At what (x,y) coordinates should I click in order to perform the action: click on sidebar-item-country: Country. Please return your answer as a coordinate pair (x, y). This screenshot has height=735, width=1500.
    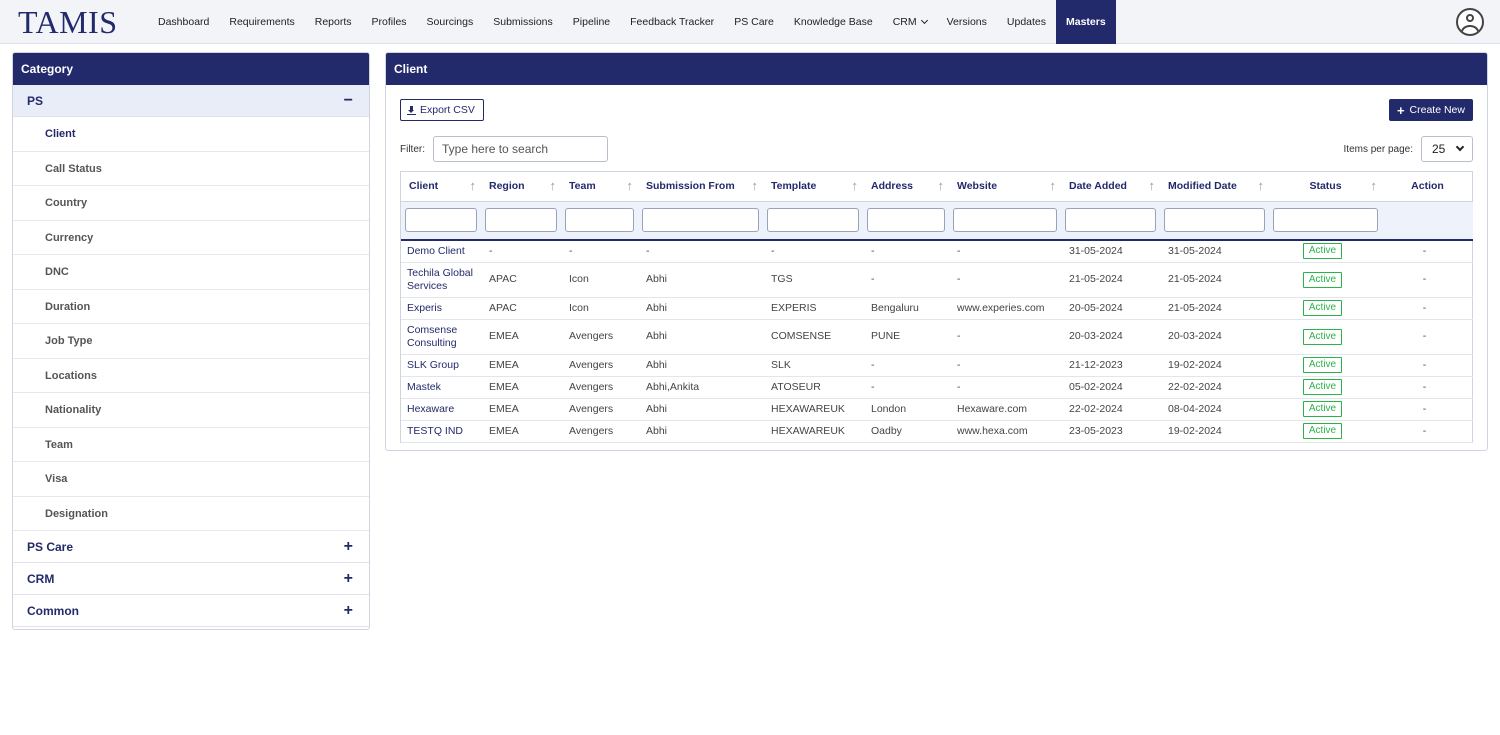
    Looking at the image, I should click on (191, 203).